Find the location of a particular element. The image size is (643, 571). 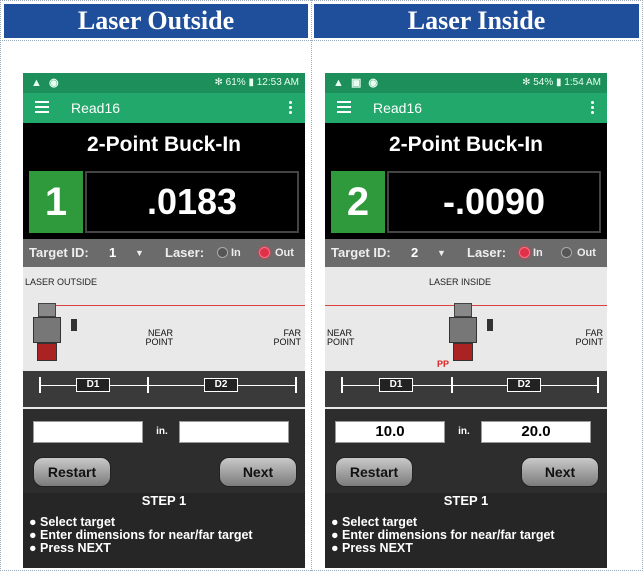

target-laser-row: Target ID: 2 ▼ Laser: In Out is located at coordinates (466, 253).